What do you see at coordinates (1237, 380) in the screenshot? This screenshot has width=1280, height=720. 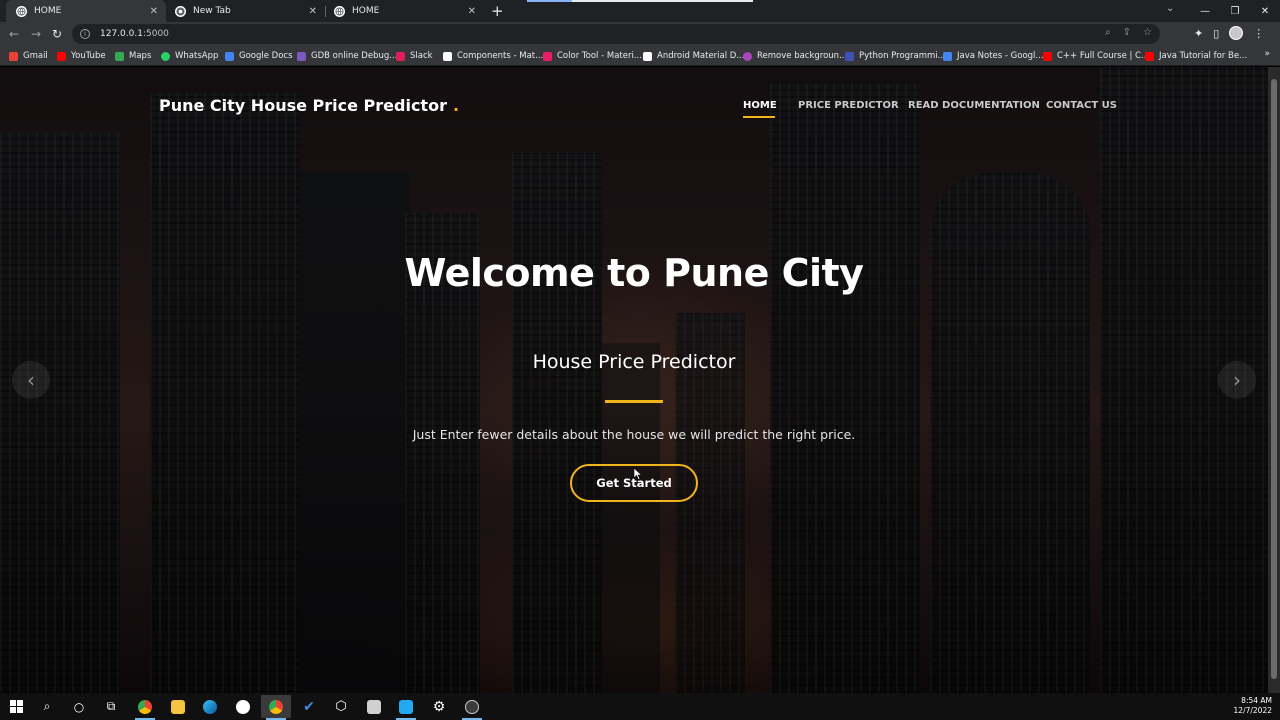 I see `carousel-next-button: ›` at bounding box center [1237, 380].